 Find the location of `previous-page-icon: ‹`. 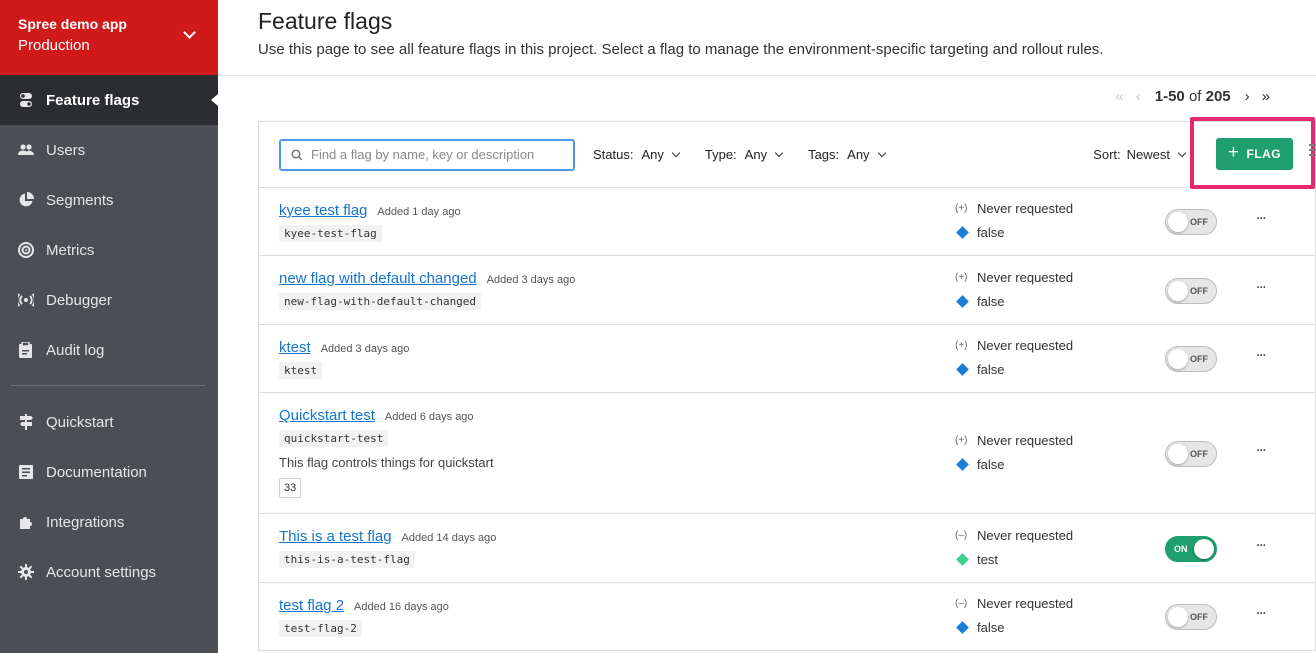

previous-page-icon: ‹ is located at coordinates (1138, 96).